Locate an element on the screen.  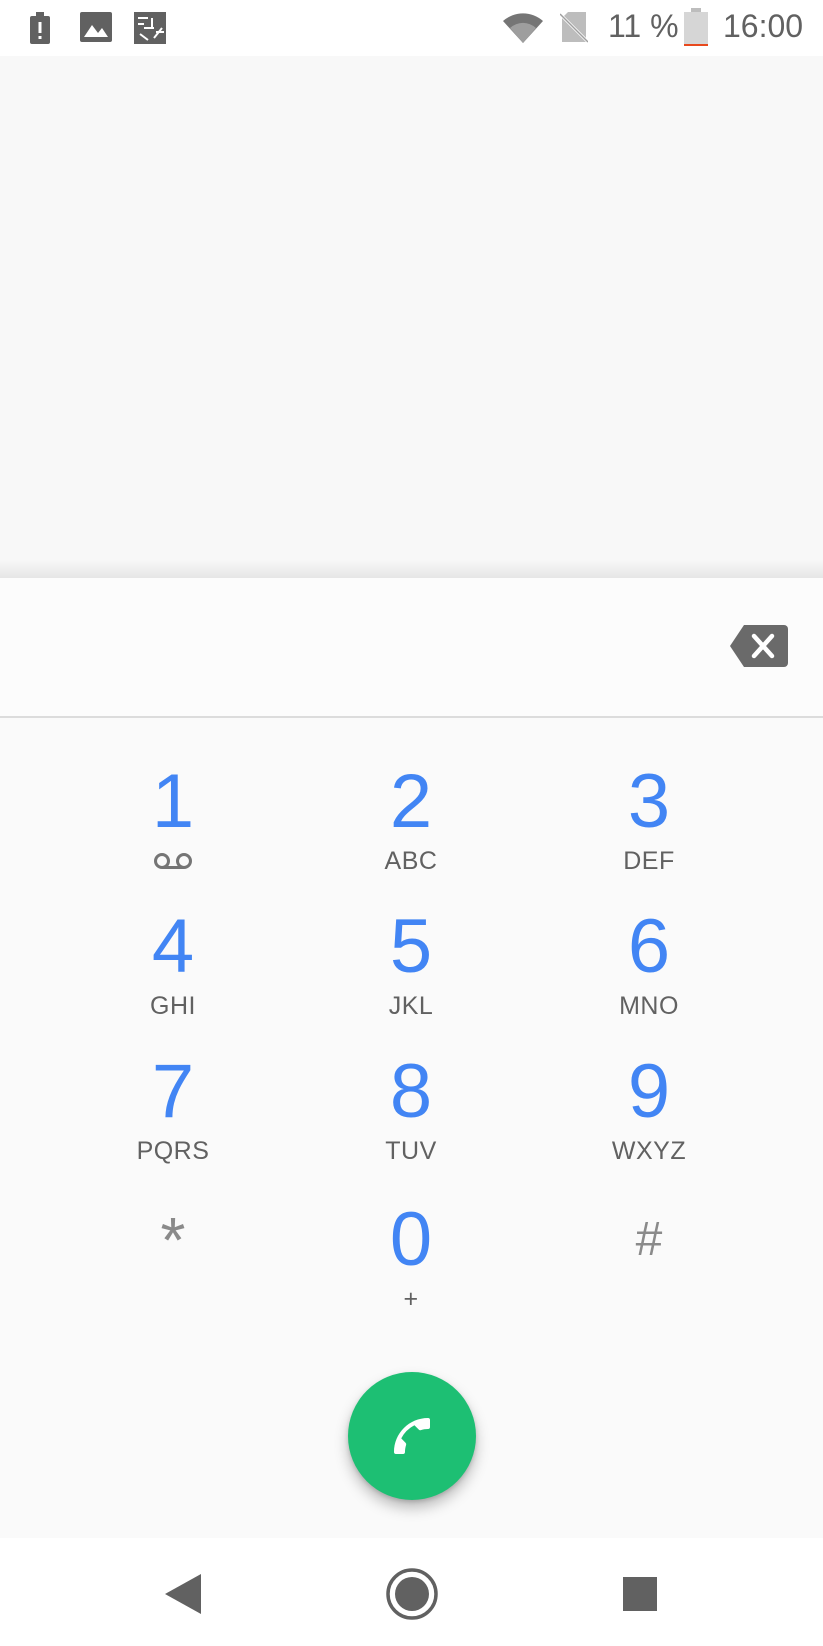
navigation-bar is located at coordinates (411, 1592).